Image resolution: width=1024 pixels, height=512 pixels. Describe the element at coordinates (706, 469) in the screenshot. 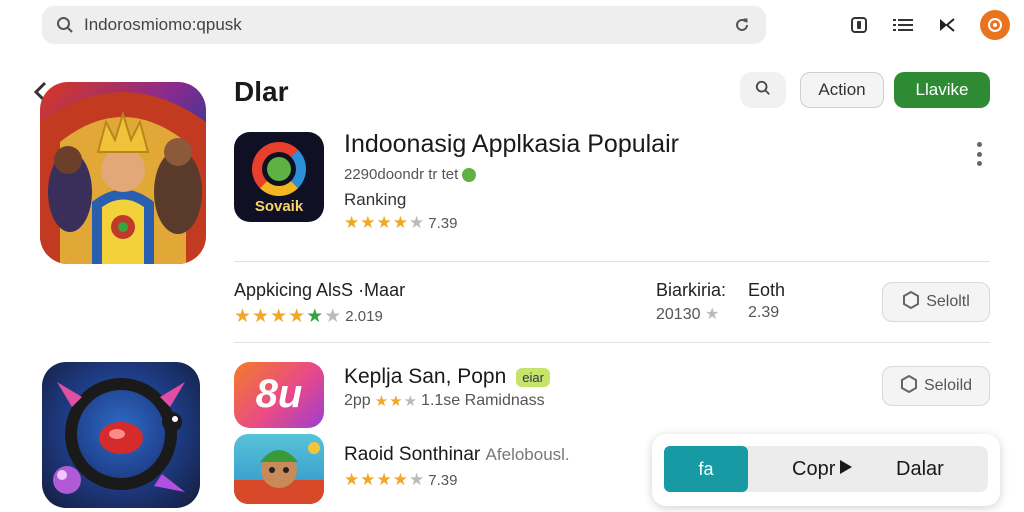

I see `teal-action-button: fa` at that location.